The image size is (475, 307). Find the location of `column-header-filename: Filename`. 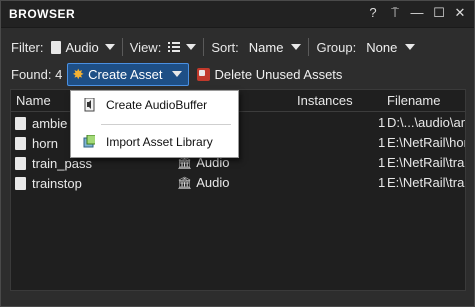

column-header-filename: Filename is located at coordinates (413, 100).